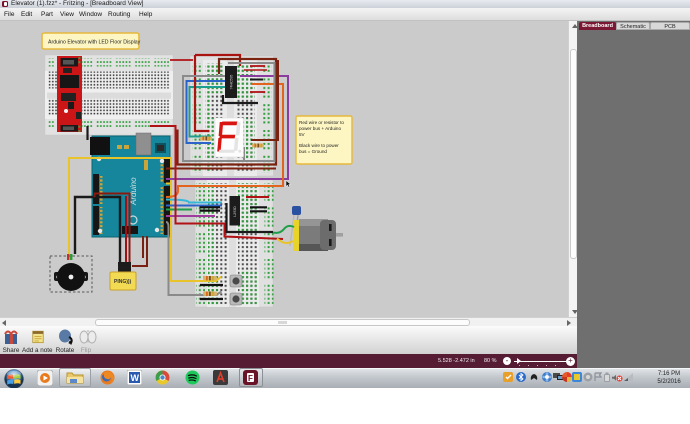 The width and height of the screenshot is (690, 424). I want to click on svg-text: F, so click(250, 378).